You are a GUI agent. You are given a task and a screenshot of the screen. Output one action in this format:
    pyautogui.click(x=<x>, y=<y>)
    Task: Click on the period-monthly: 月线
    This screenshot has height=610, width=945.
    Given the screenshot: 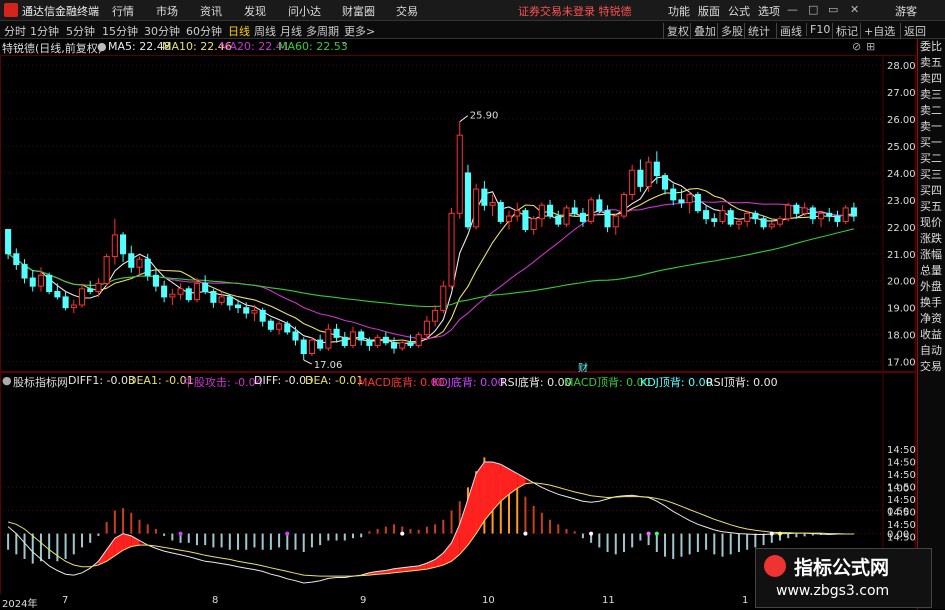 What is the action you would take?
    pyautogui.click(x=291, y=31)
    